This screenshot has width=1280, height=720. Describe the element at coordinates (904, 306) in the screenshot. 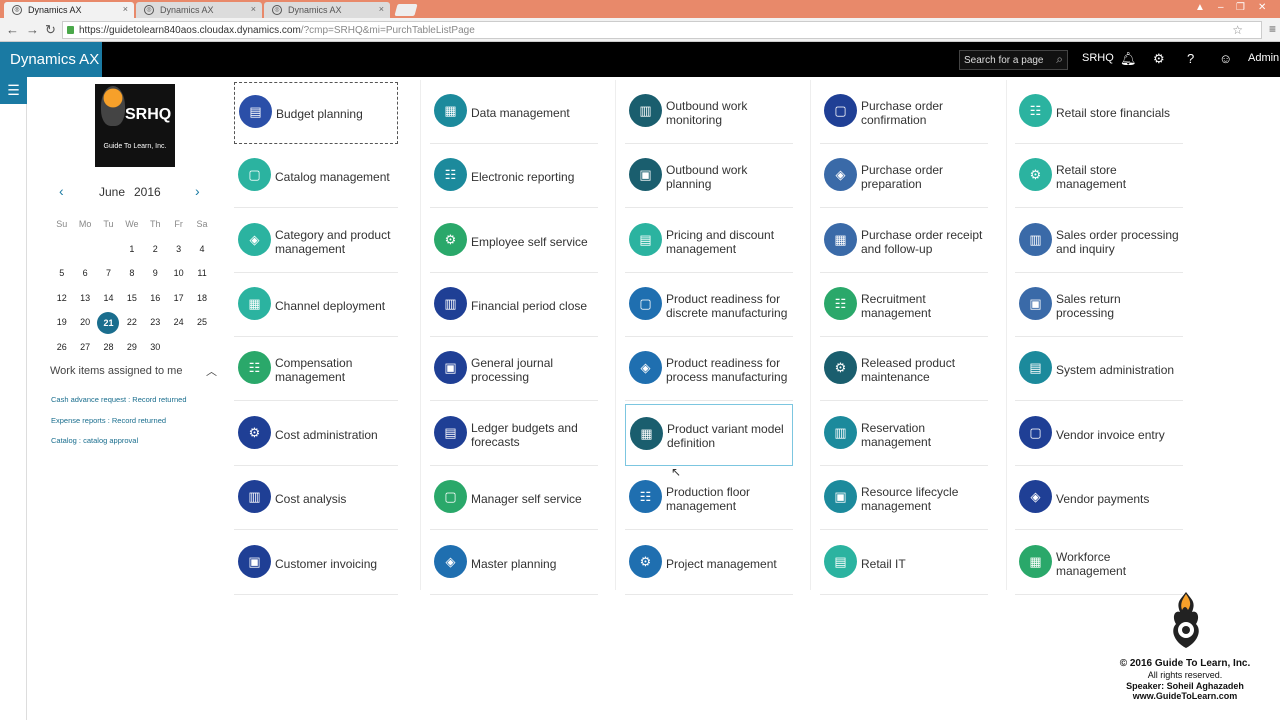

I see `workspace-tile: ☷ Recruitment management` at that location.